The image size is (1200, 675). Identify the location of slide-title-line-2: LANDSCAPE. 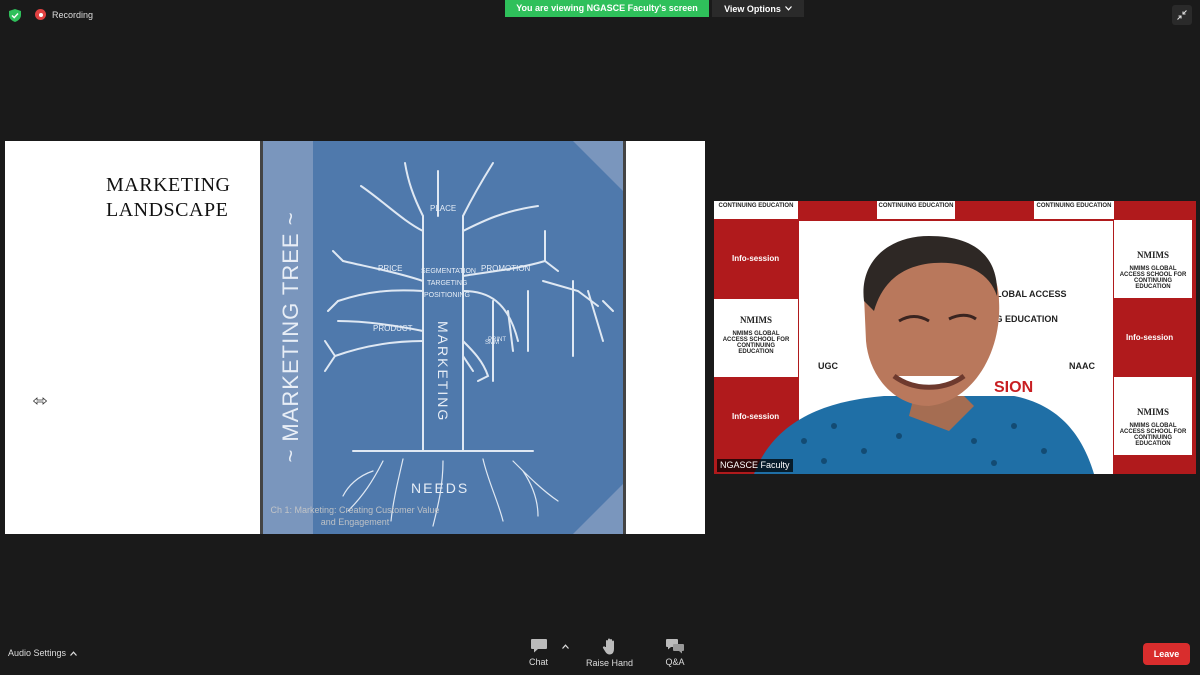
(167, 210).